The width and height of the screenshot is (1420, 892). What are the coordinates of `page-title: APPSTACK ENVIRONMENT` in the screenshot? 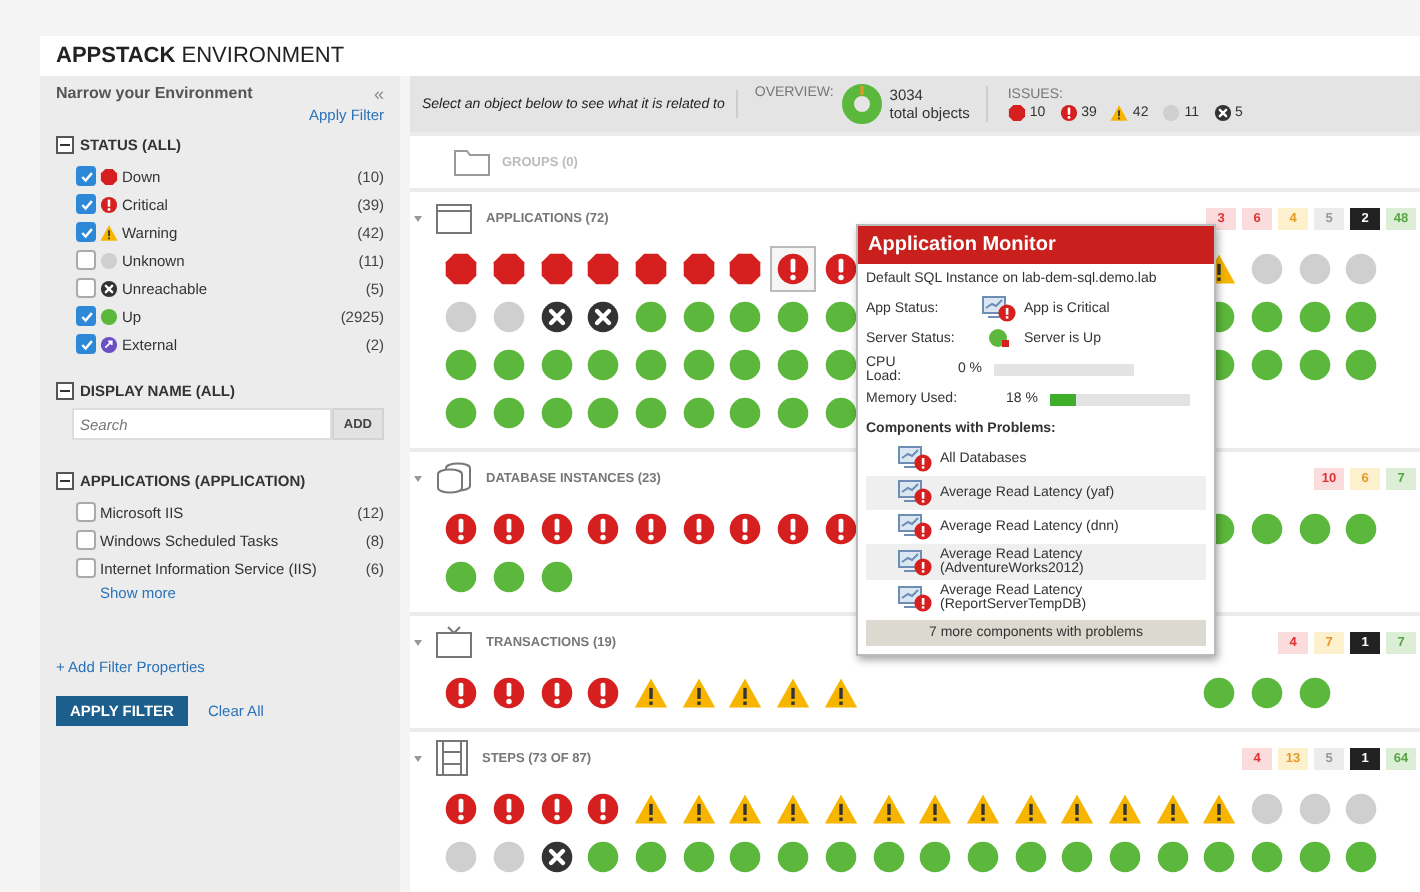 It's located at (200, 56).